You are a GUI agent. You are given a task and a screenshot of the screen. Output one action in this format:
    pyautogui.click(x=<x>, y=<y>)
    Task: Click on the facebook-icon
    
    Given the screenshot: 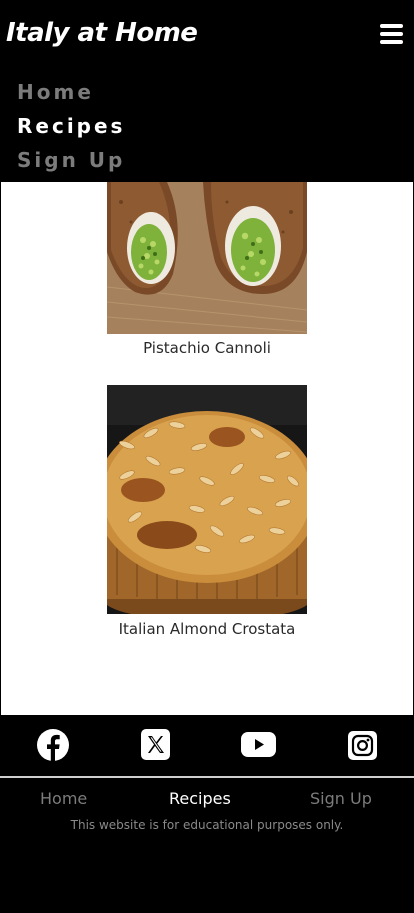 What is the action you would take?
    pyautogui.click(x=53, y=745)
    